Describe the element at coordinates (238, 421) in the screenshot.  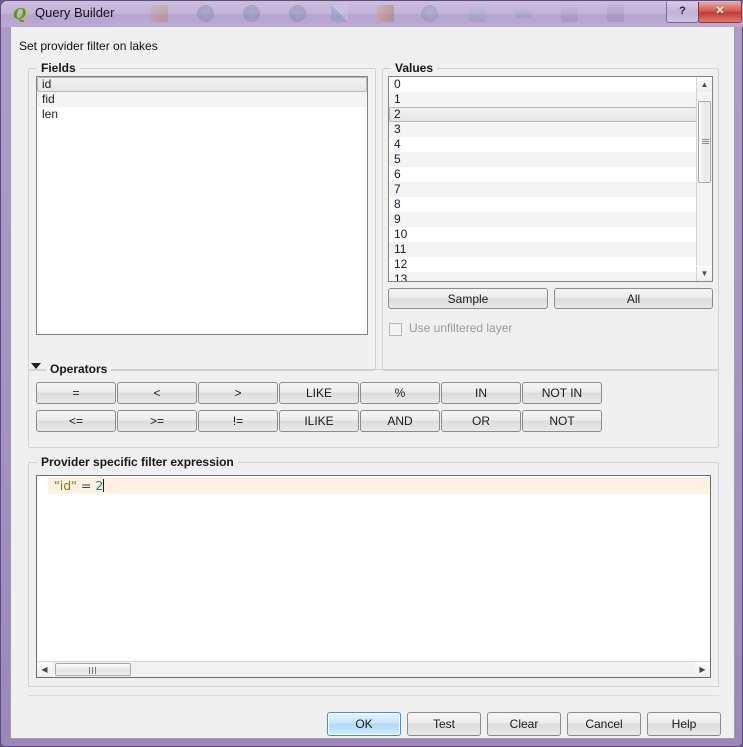
I see `operator-button-neq: !=` at that location.